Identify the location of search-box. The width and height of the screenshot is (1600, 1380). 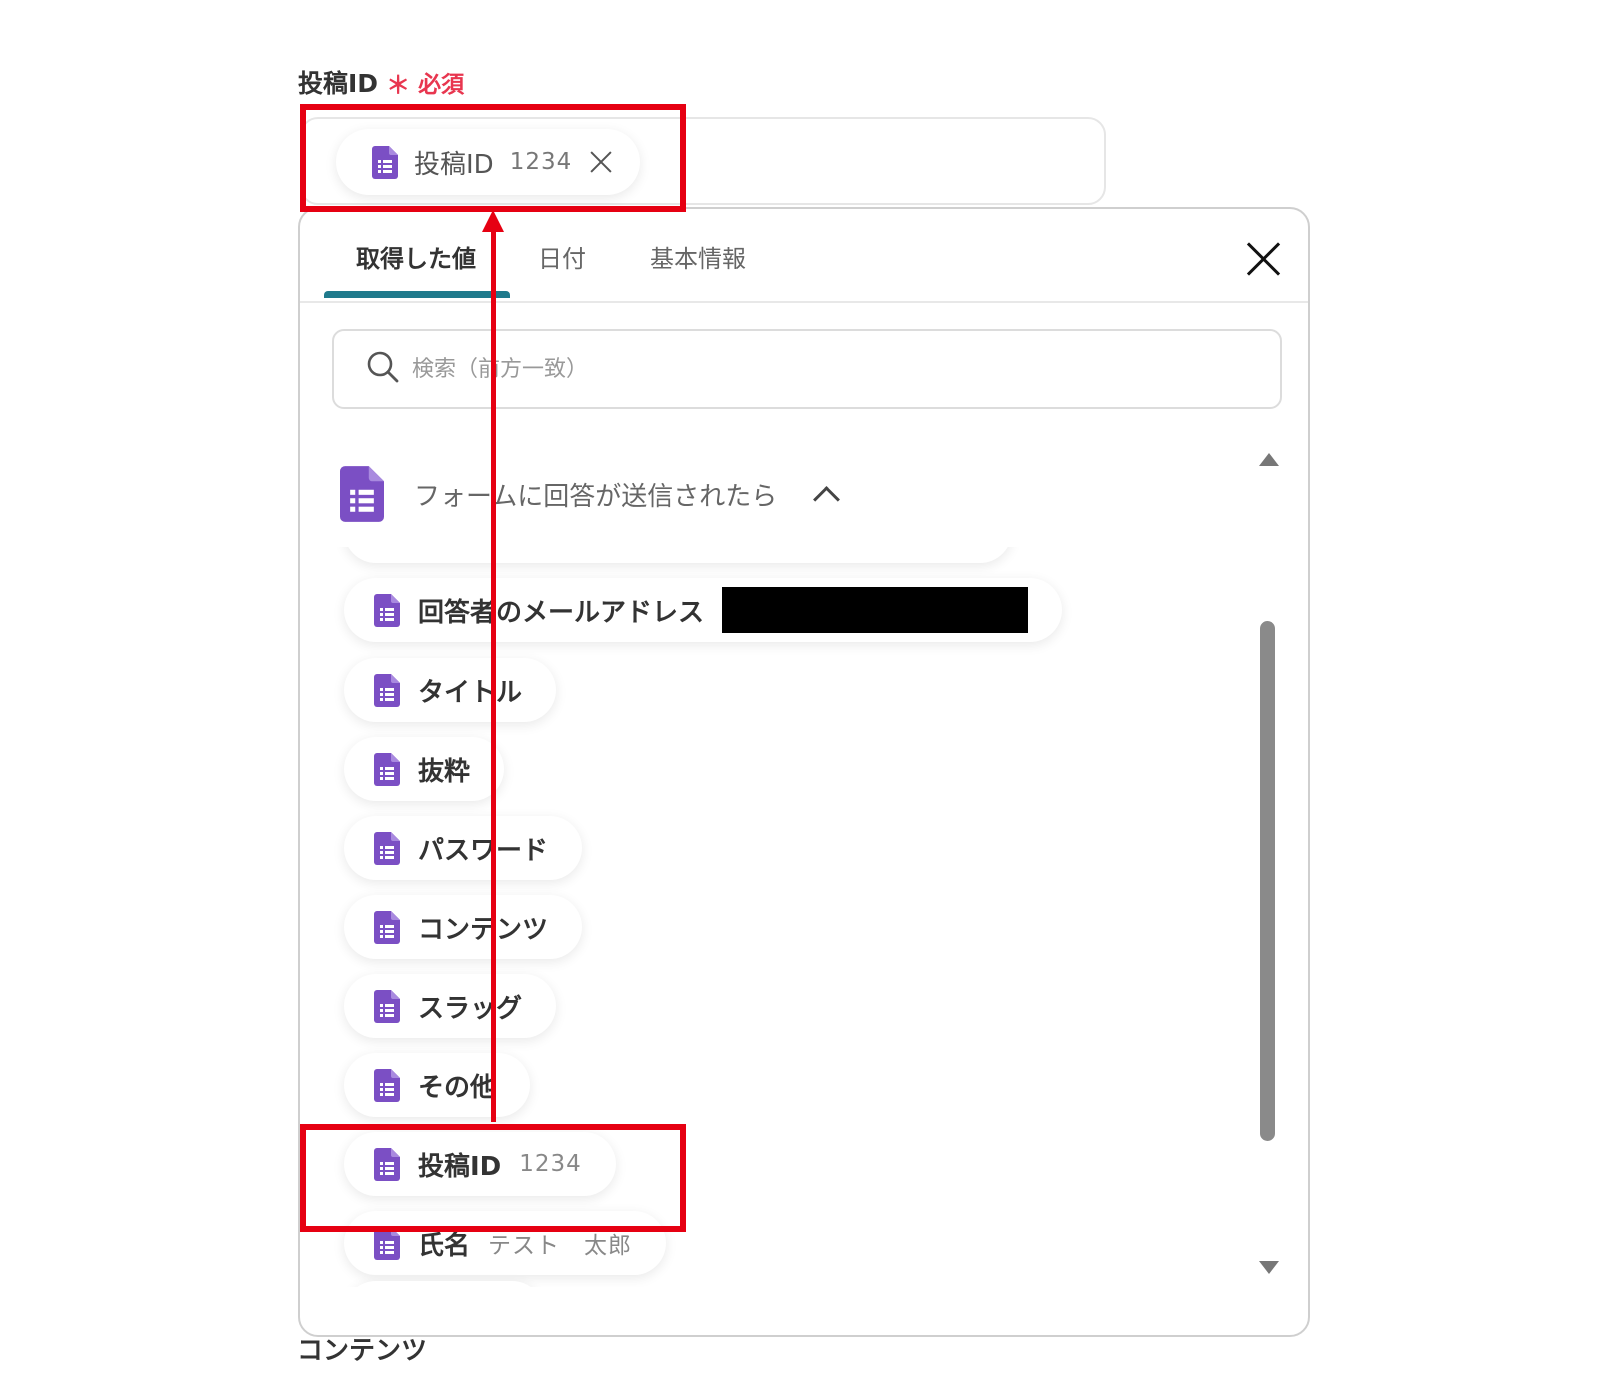
(807, 369).